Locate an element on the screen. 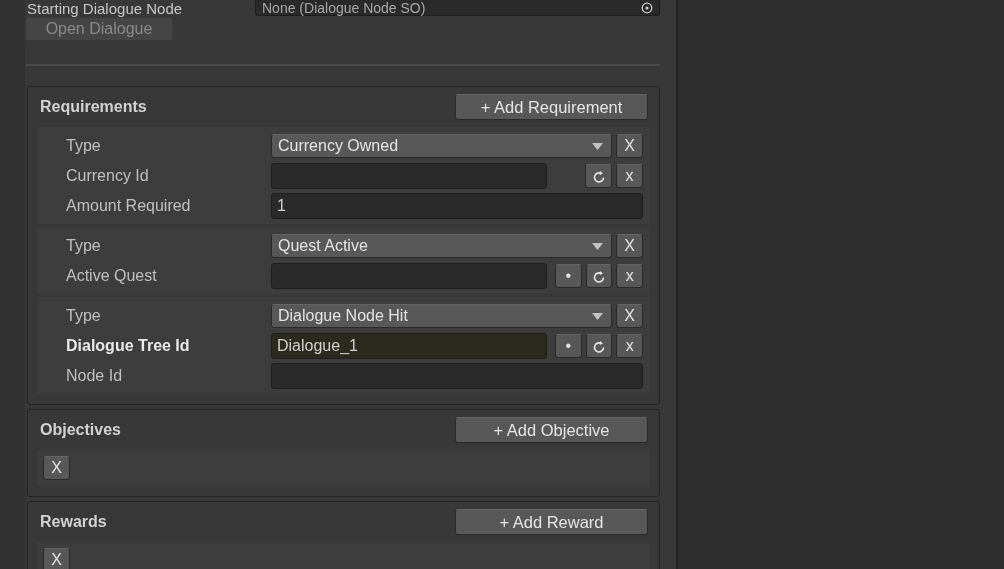  field-label: Active Quest is located at coordinates (111, 276).